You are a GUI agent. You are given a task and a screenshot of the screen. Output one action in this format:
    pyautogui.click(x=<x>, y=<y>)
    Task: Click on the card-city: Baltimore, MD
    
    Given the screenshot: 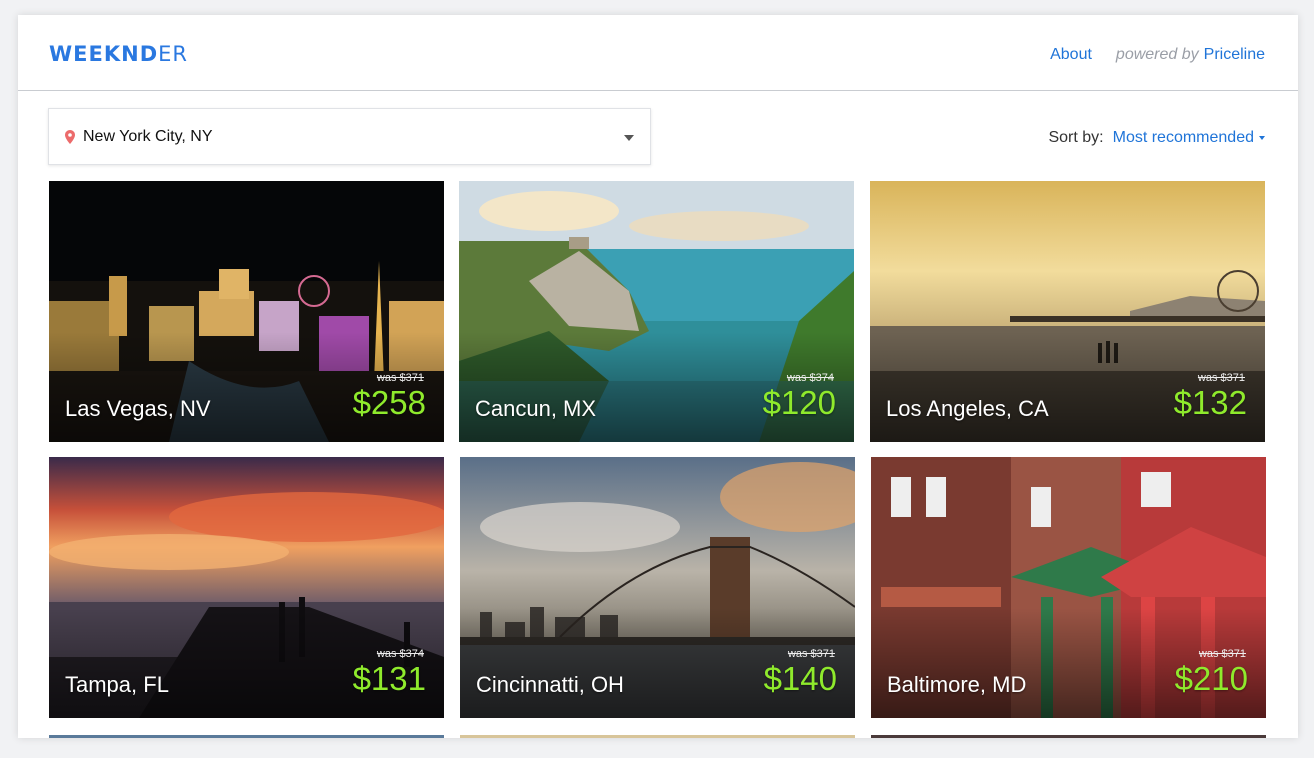 What is the action you would take?
    pyautogui.click(x=957, y=684)
    